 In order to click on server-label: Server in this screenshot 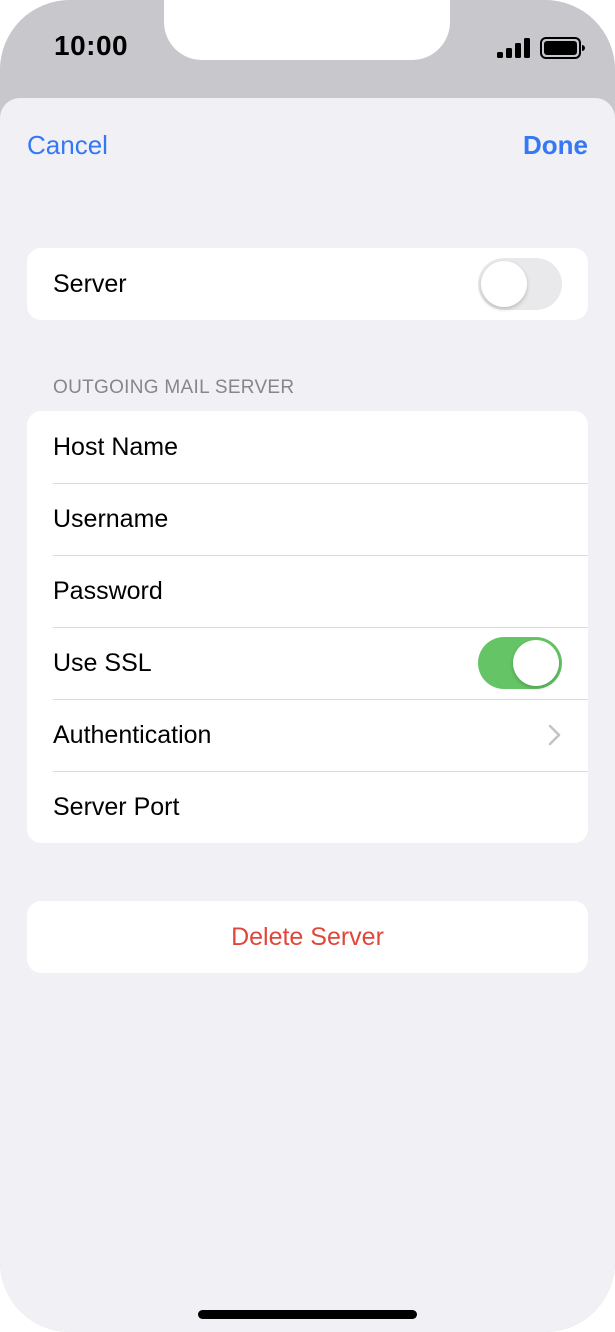, I will do `click(90, 283)`.